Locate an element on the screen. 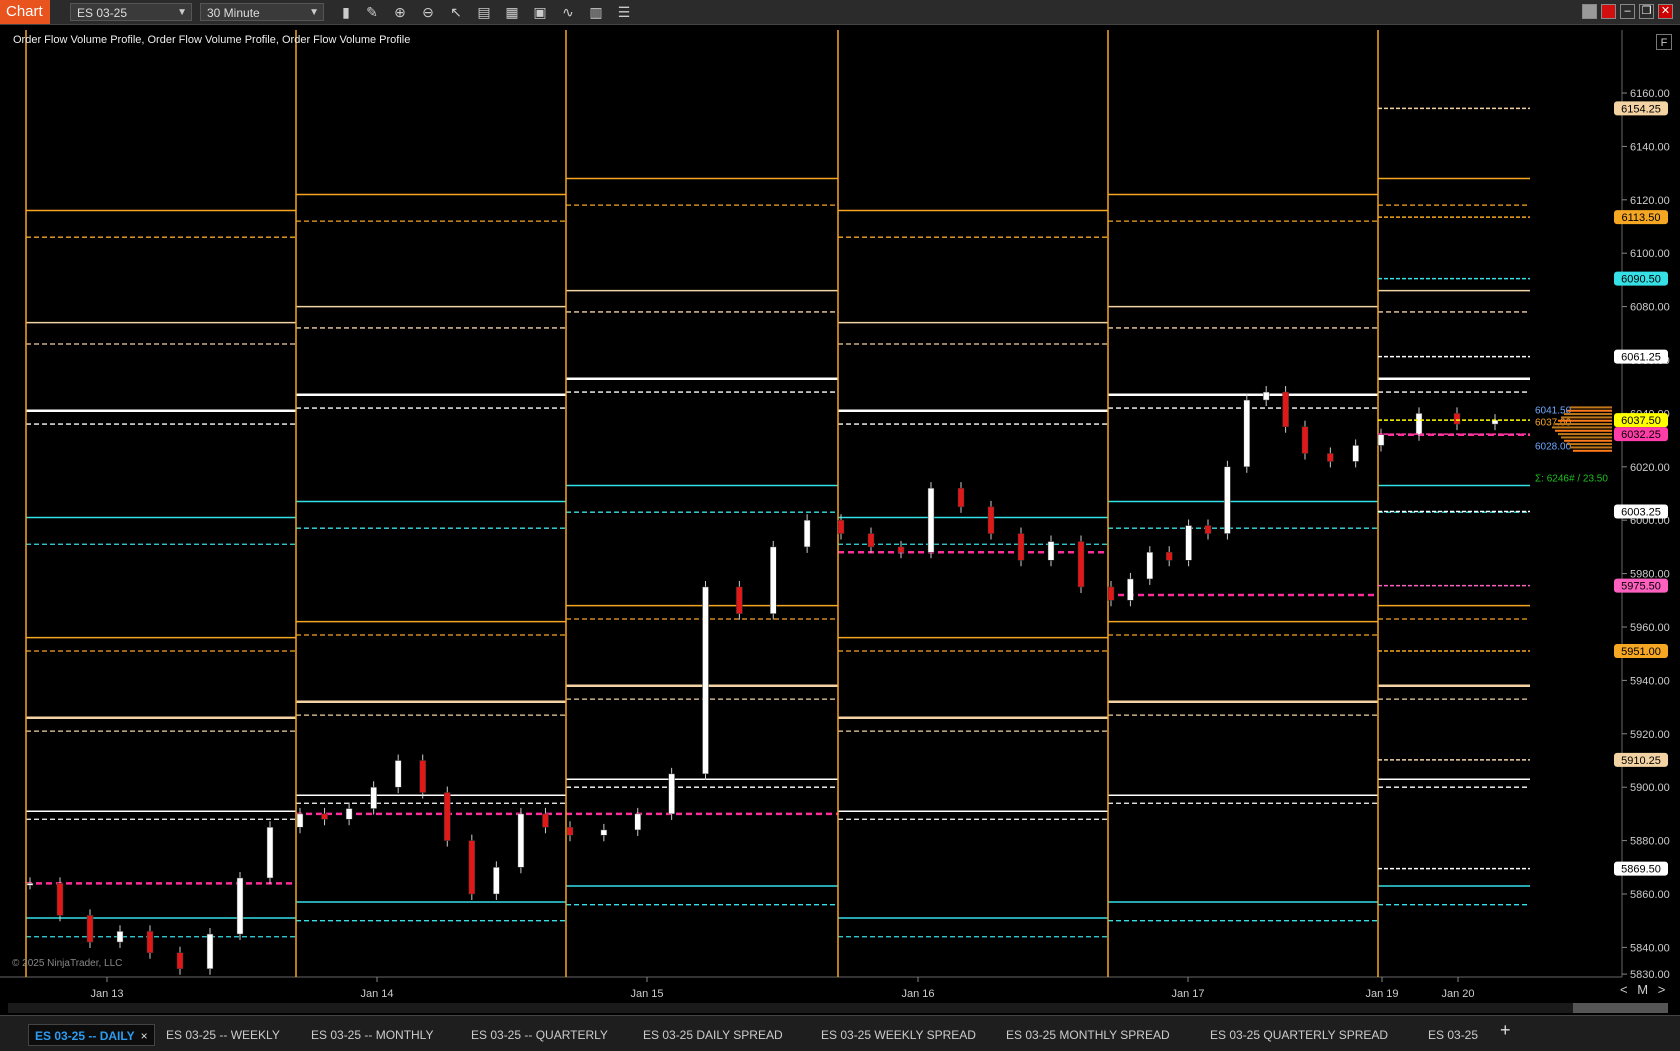 This screenshot has width=1680, height=1051. interval-selector: 30 Minute ▼ is located at coordinates (262, 12).